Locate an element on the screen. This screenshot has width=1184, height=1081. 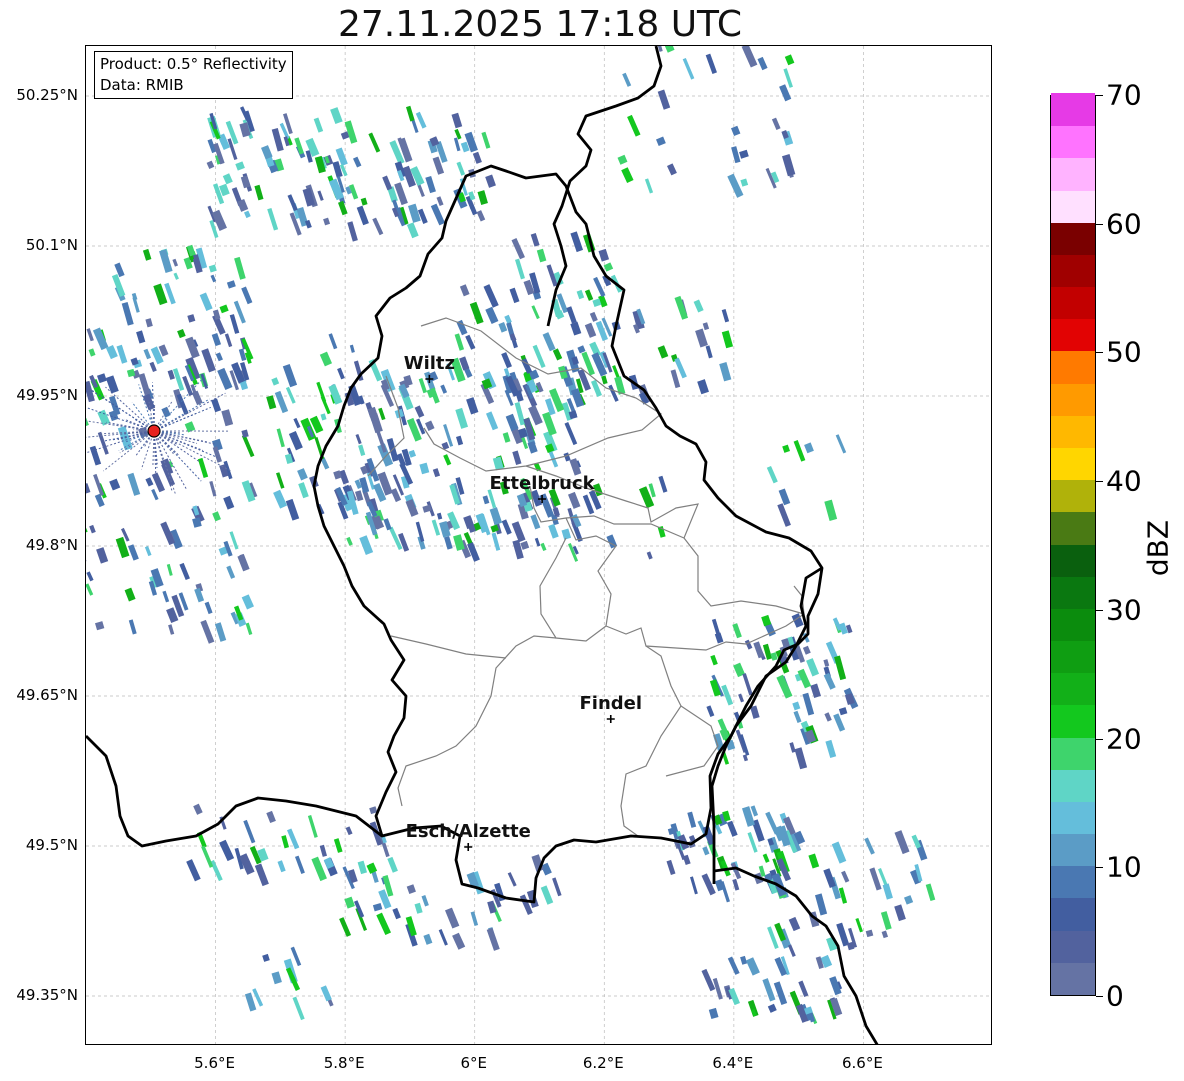
colorbar-title: dBZ is located at coordinates (1158, 548).